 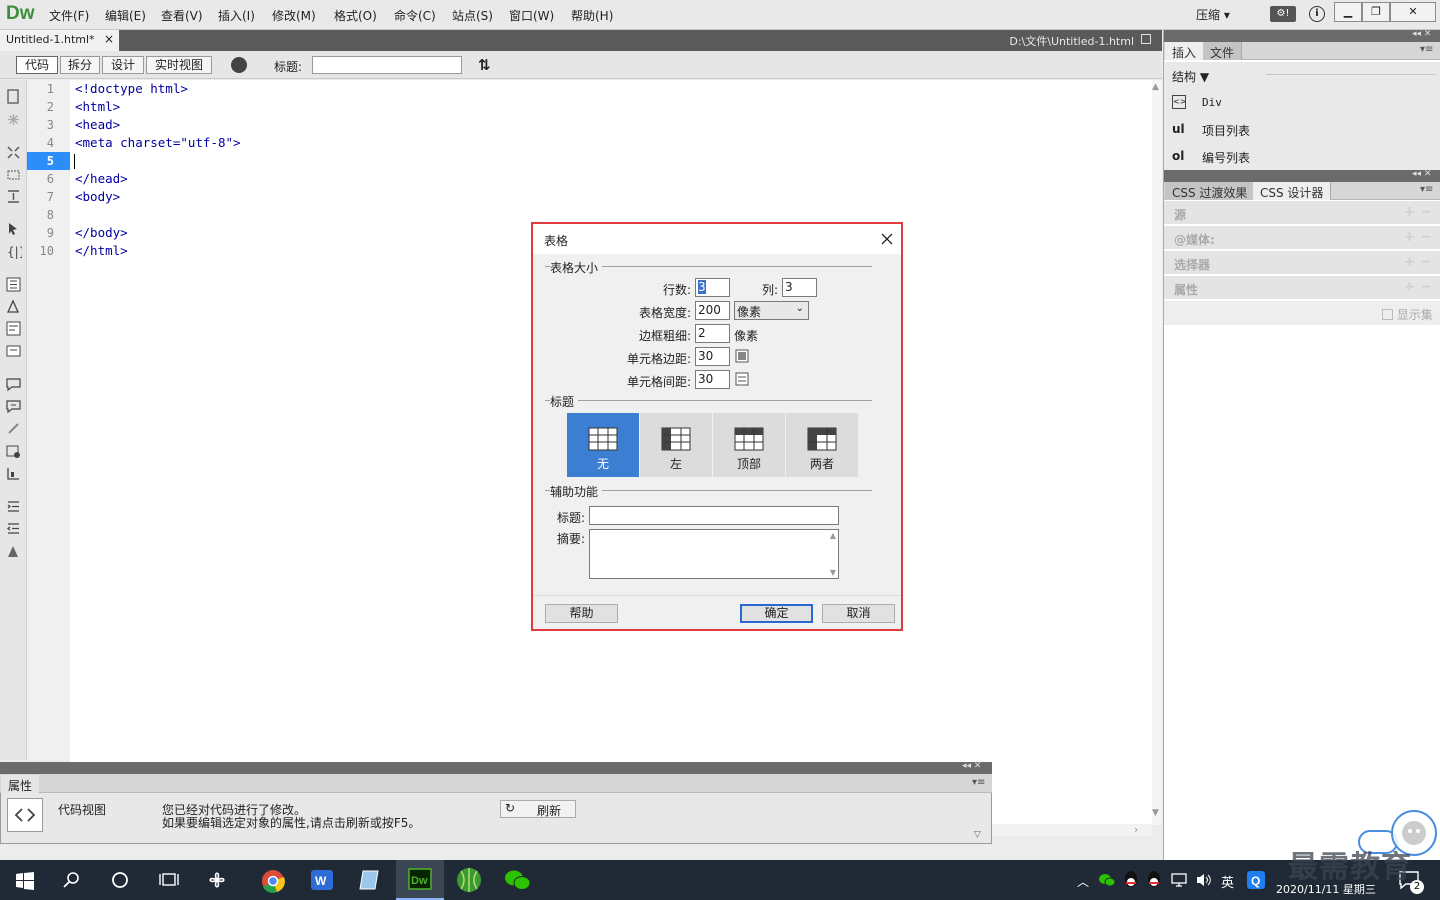 What do you see at coordinates (1213, 14) in the screenshot?
I see `workspace-switcher: 压缩 ▾` at bounding box center [1213, 14].